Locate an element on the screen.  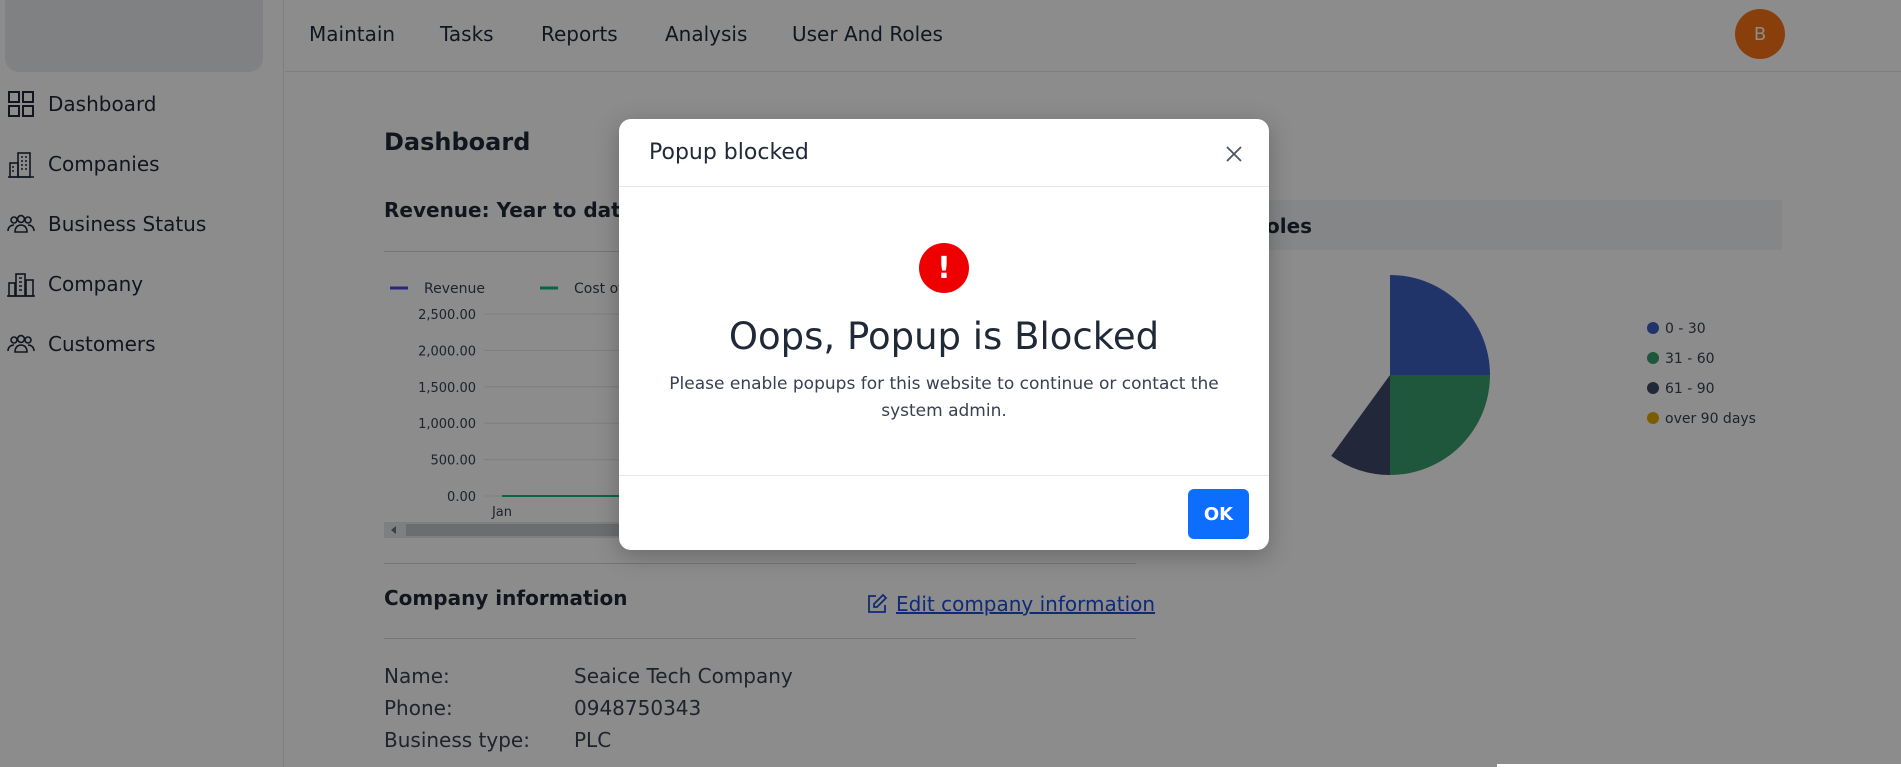
modal-title: Popup blocked is located at coordinates (729, 152).